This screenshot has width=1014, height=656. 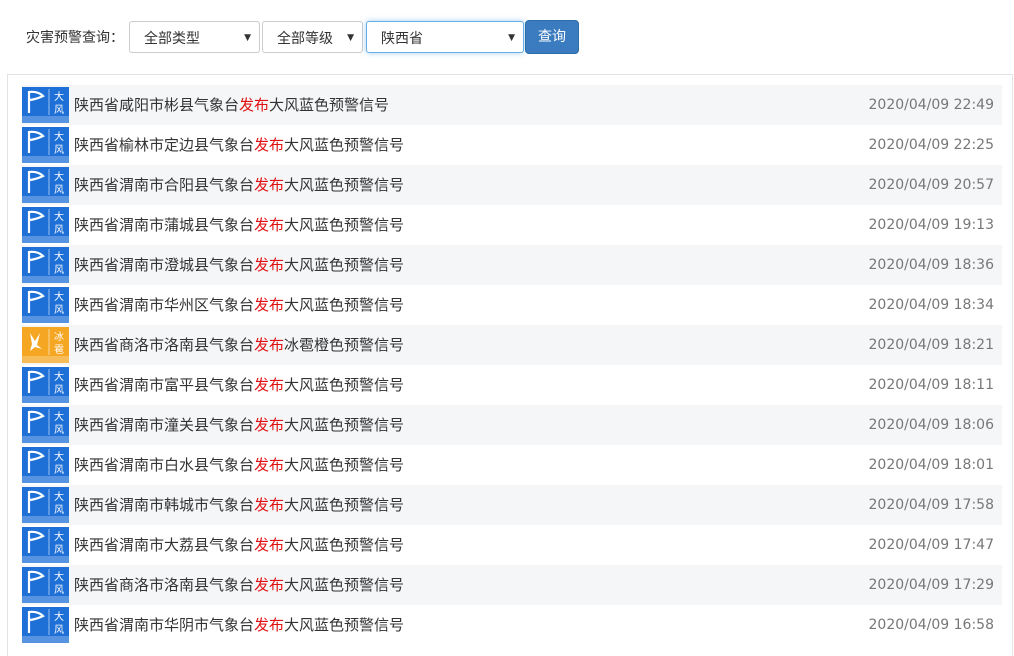 What do you see at coordinates (512, 345) in the screenshot?
I see `alert-row: 冰雹陕西省商洛市洛南县气象台发布冰雹橙色预警信号 2020/04/09 18:21` at bounding box center [512, 345].